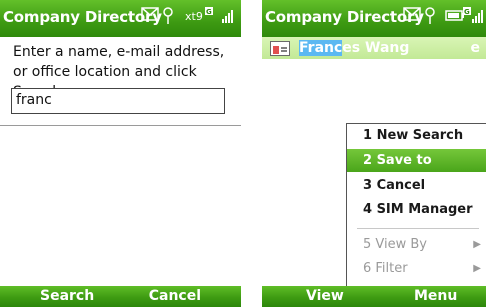 The width and height of the screenshot is (486, 307). What do you see at coordinates (321, 48) in the screenshot?
I see `name-match-highlight: Franc` at bounding box center [321, 48].